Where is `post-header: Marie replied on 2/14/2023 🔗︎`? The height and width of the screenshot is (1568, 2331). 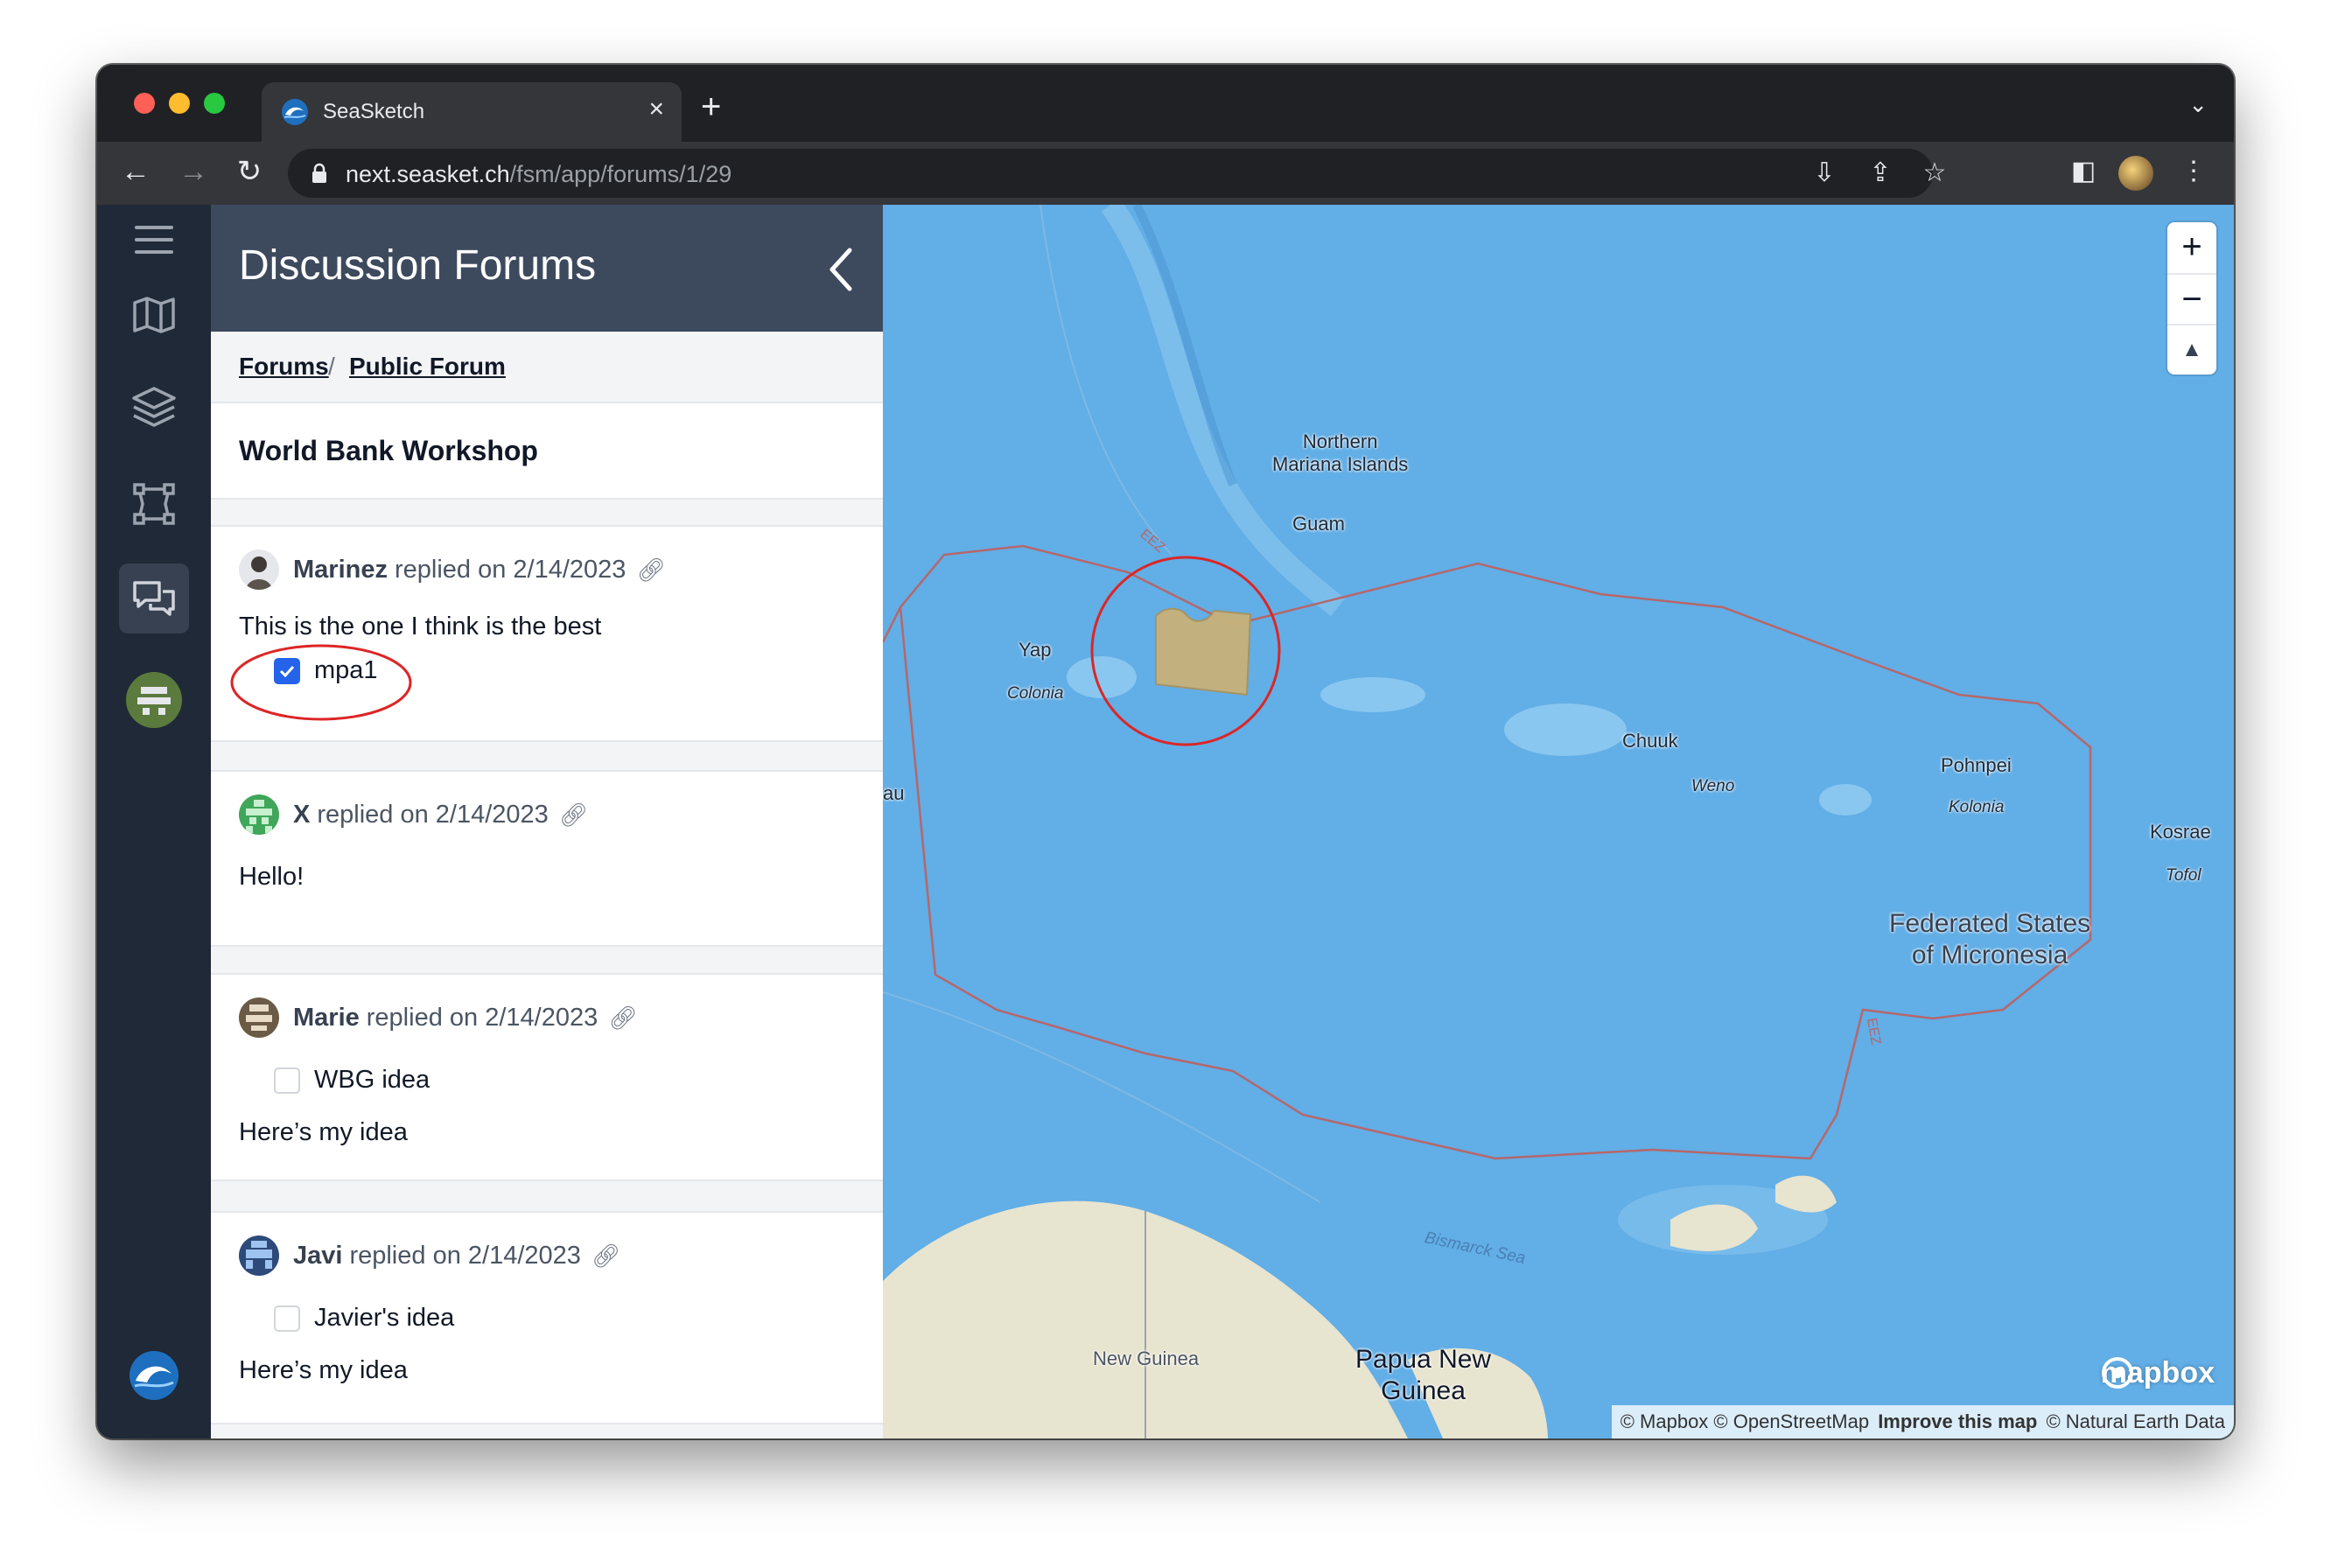 post-header: Marie replied on 2/14/2023 🔗︎ is located at coordinates (438, 1018).